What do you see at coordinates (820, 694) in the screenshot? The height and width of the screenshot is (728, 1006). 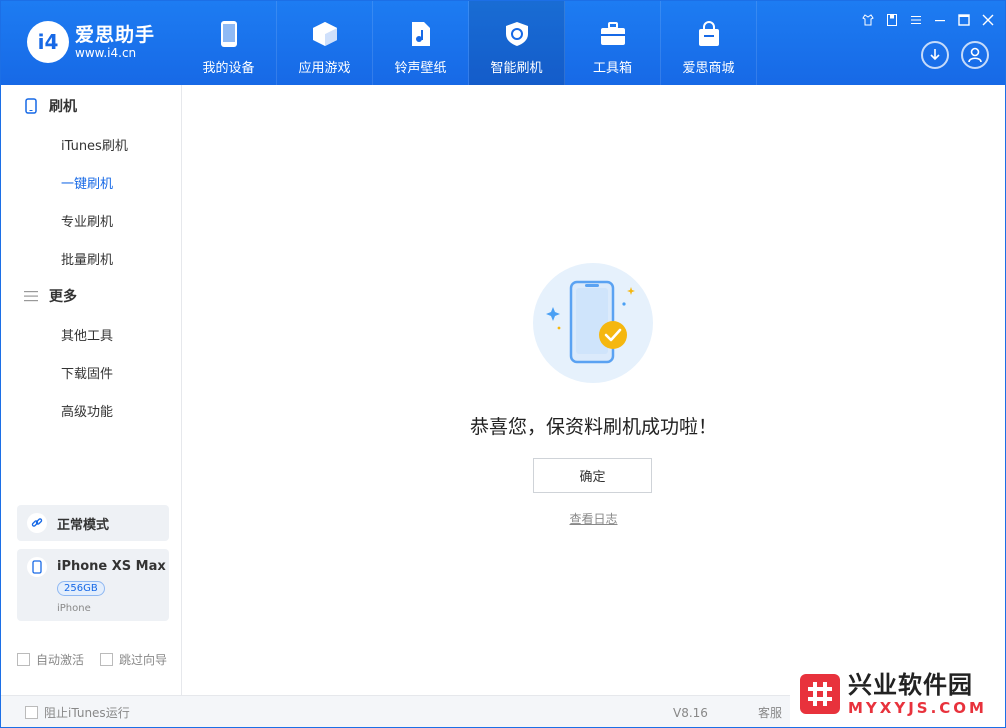 I see `hash-logo-icon` at bounding box center [820, 694].